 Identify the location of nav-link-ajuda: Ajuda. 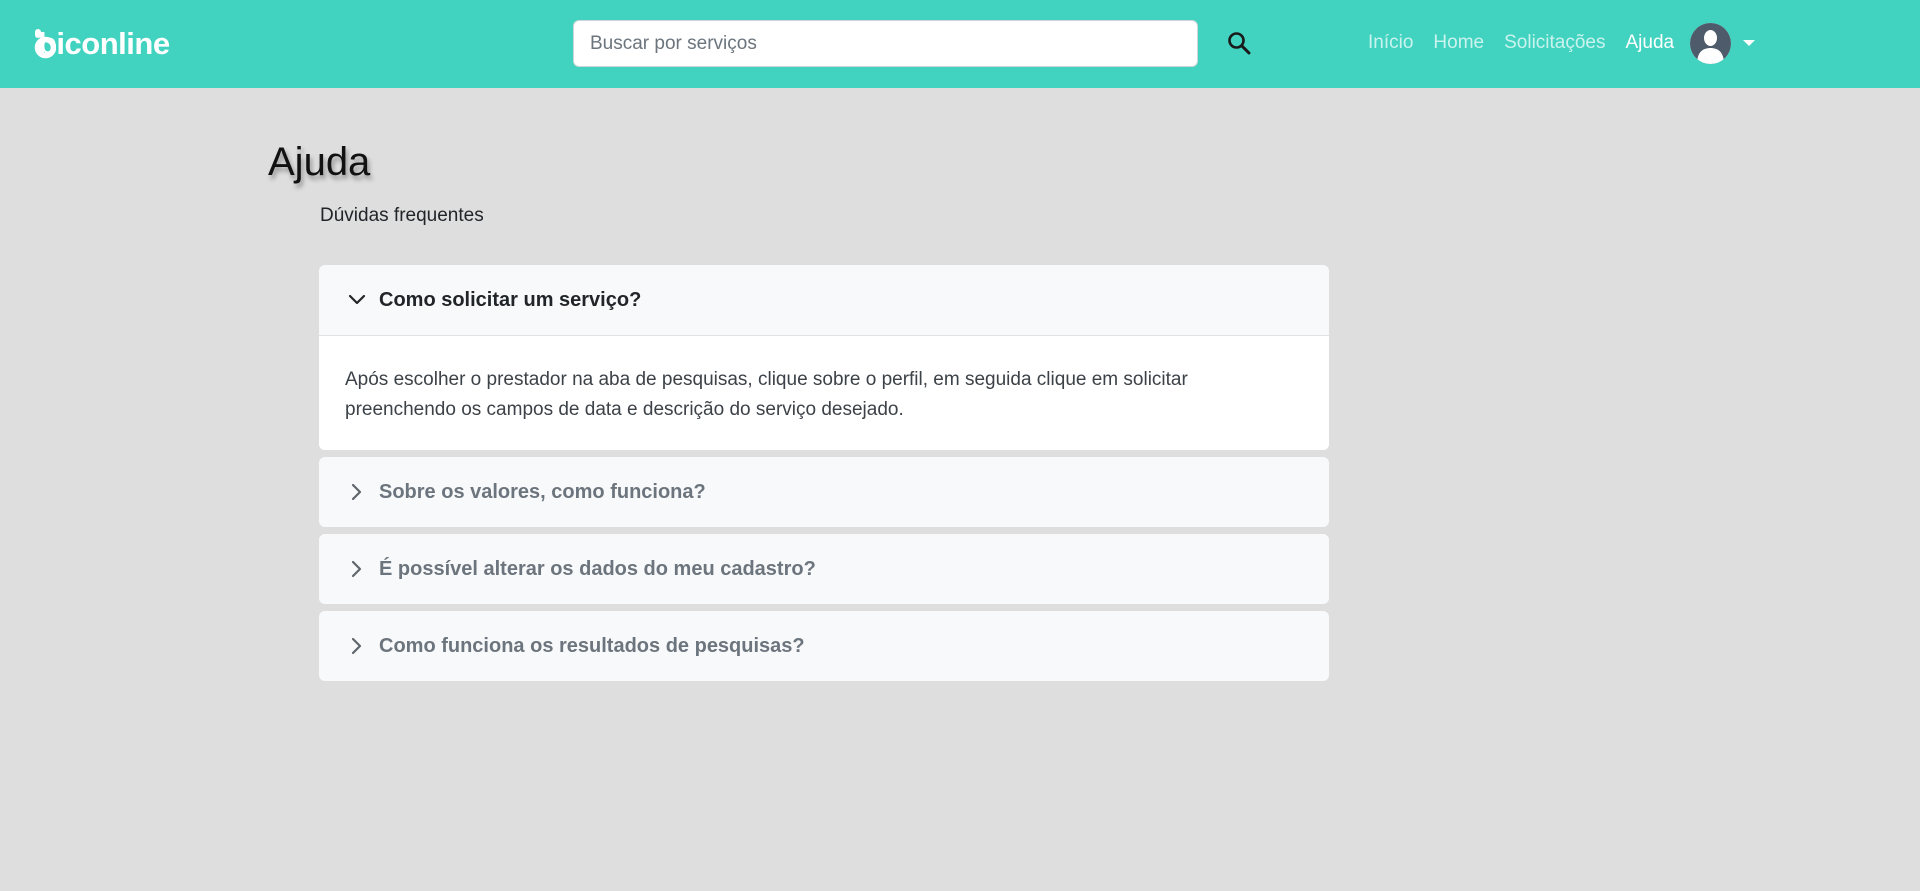
(1650, 43).